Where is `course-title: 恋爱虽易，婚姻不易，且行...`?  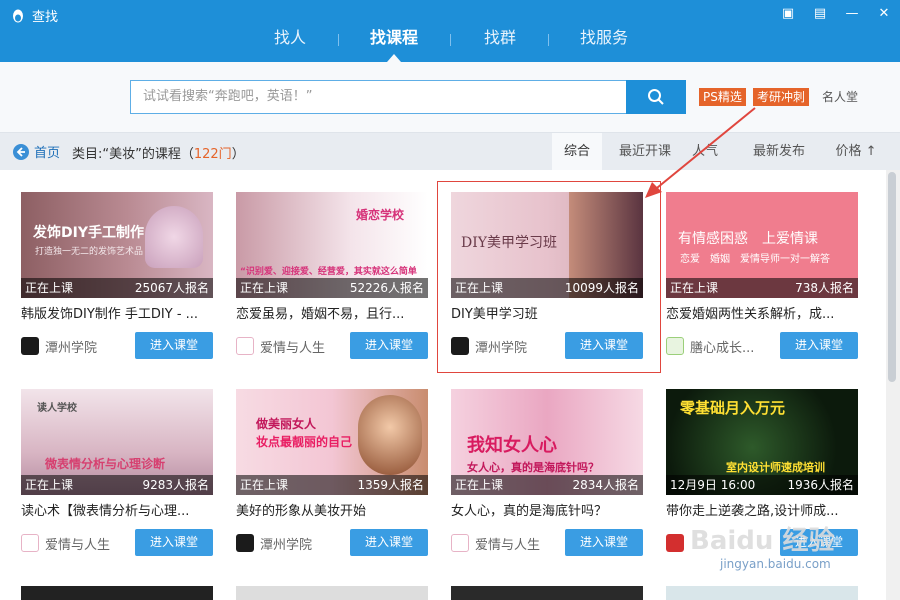 course-title: 恋爱虽易，婚姻不易，且行... is located at coordinates (332, 315).